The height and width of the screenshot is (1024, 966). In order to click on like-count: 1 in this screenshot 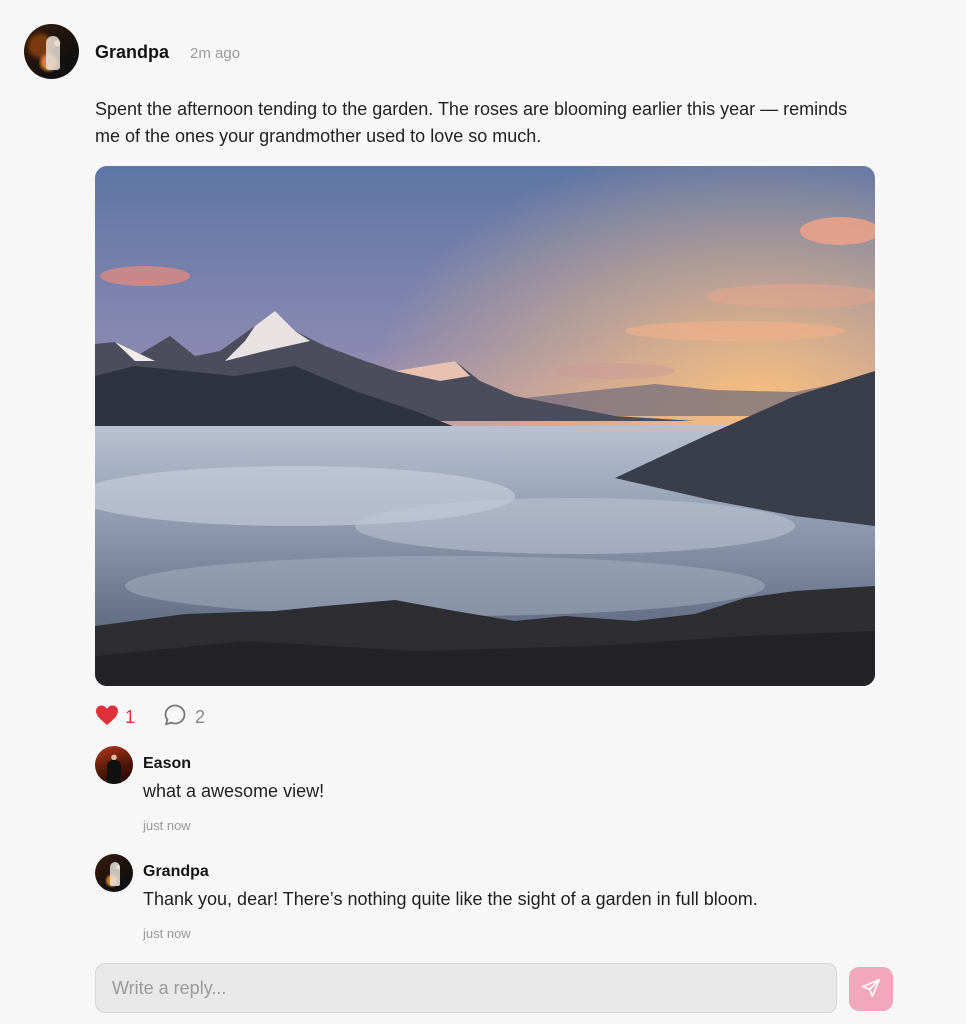, I will do `click(130, 716)`.